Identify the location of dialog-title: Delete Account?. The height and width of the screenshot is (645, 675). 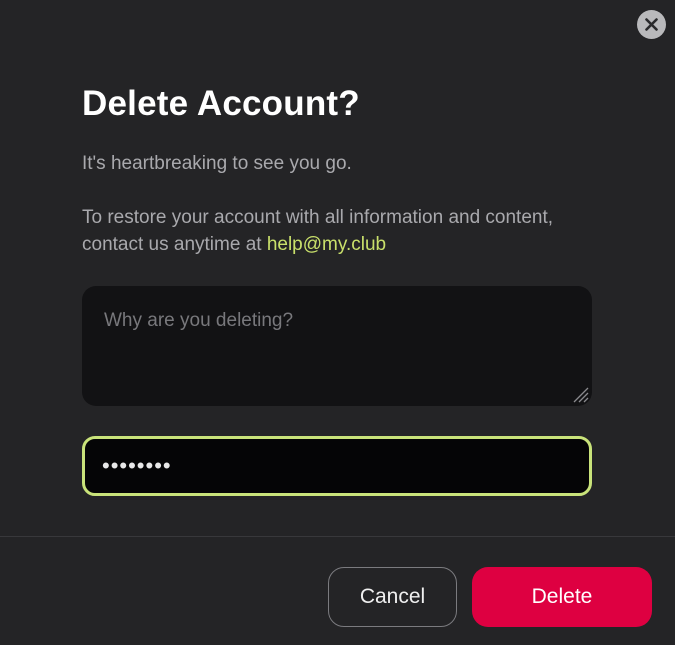
(221, 103).